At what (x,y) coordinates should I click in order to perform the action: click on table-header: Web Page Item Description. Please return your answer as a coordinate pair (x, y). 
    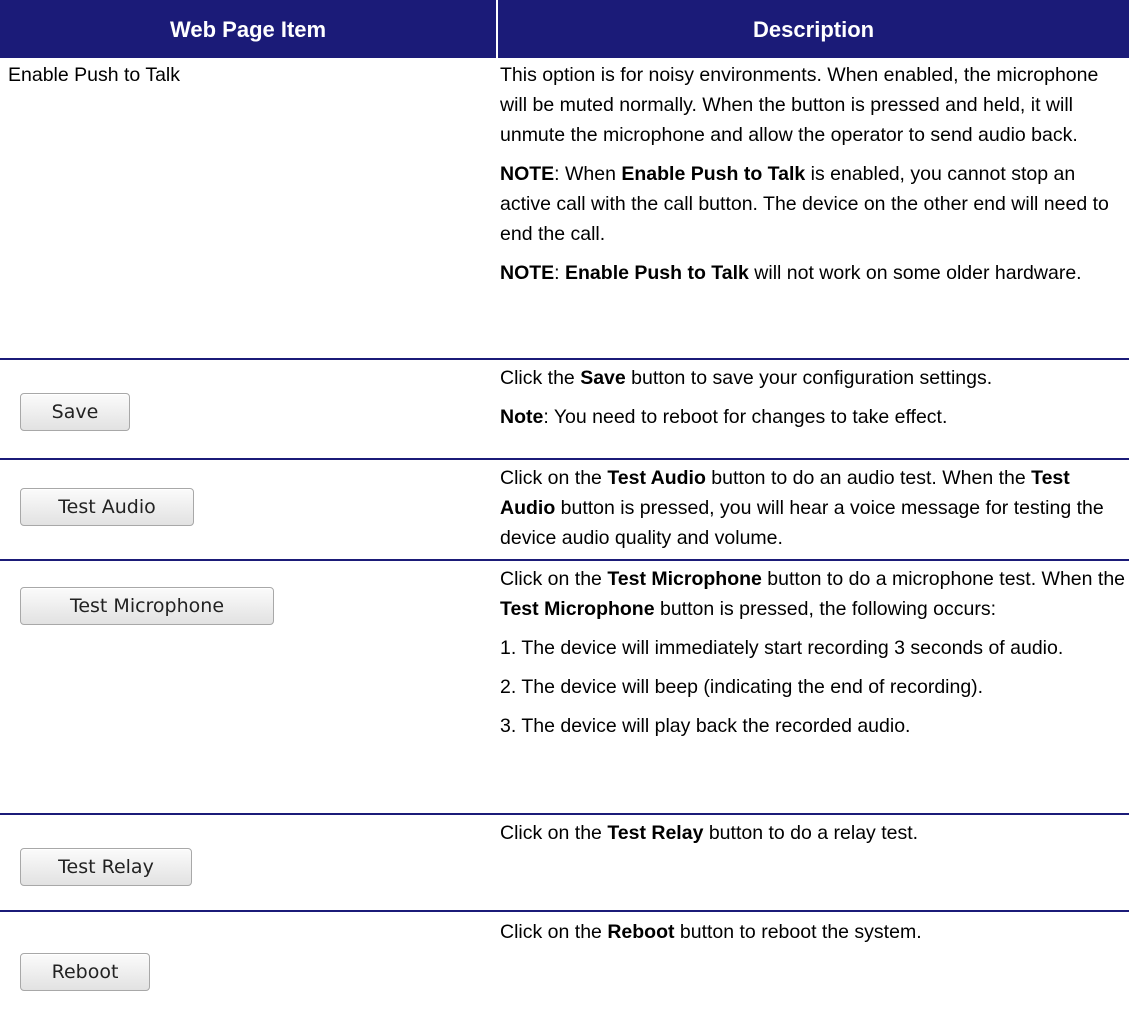
    Looking at the image, I should click on (564, 29).